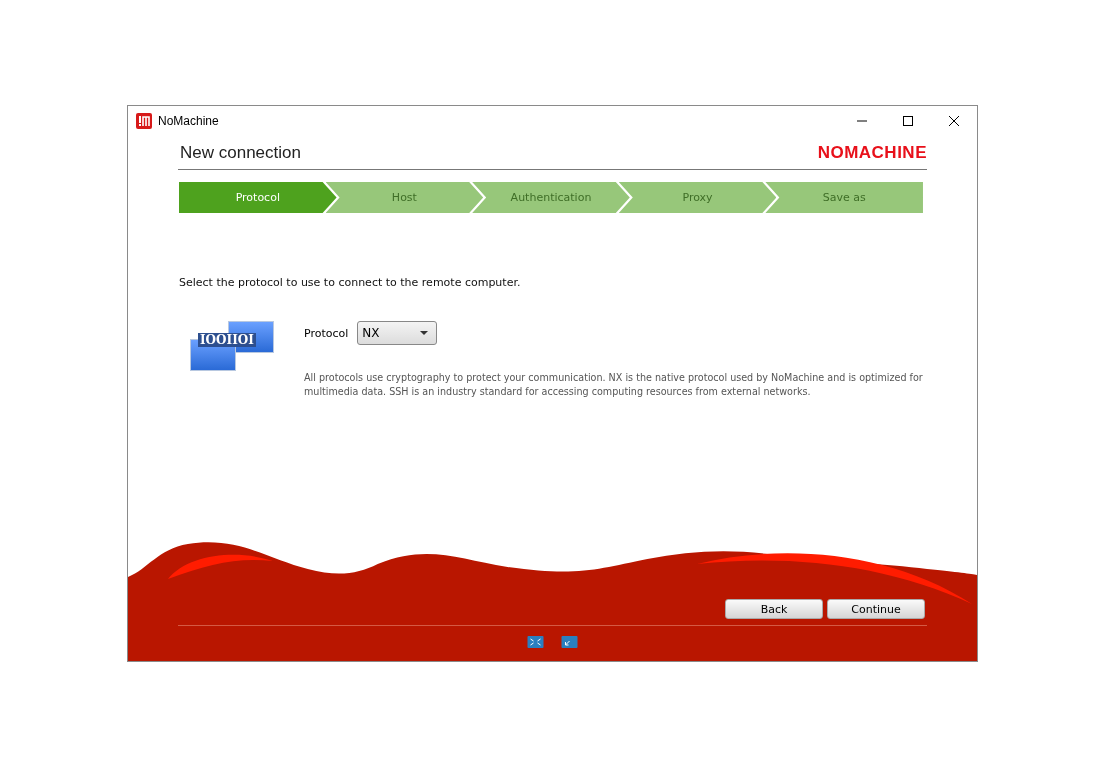 This screenshot has height=769, width=1107. What do you see at coordinates (872, 152) in the screenshot?
I see `brand-logo: NOMACHINE` at bounding box center [872, 152].